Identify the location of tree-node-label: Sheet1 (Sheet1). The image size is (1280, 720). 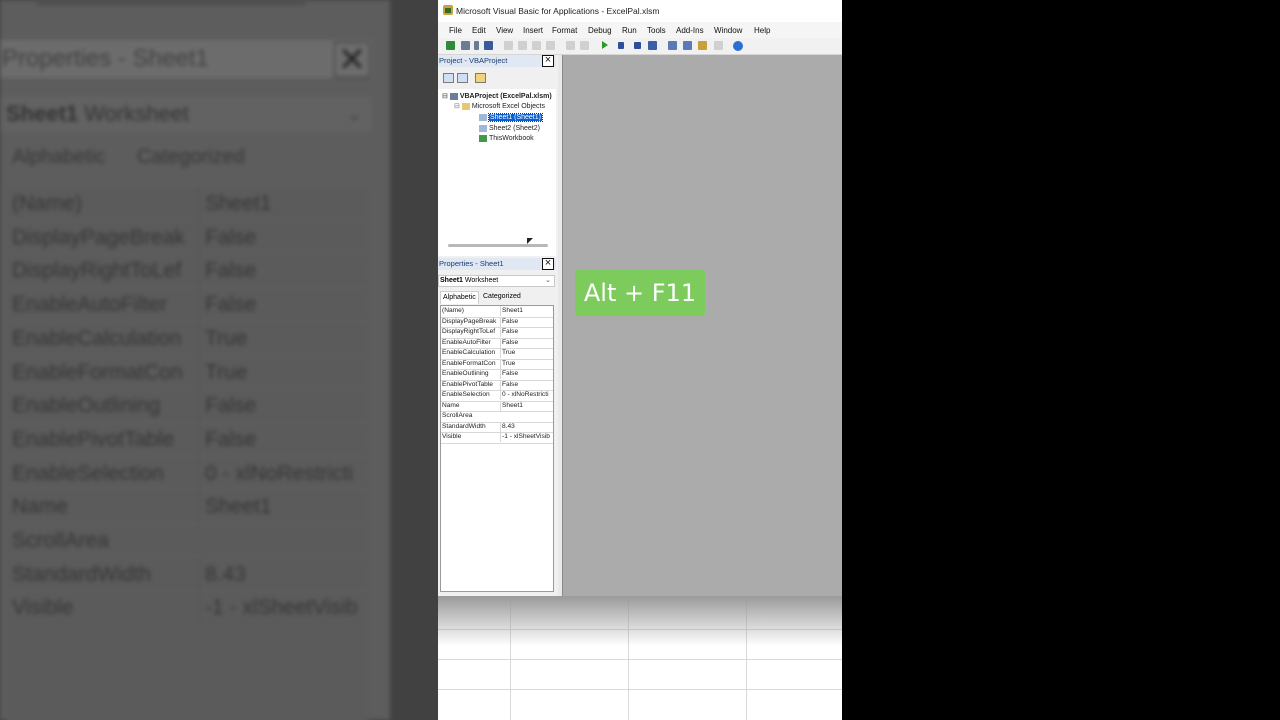
(515, 117).